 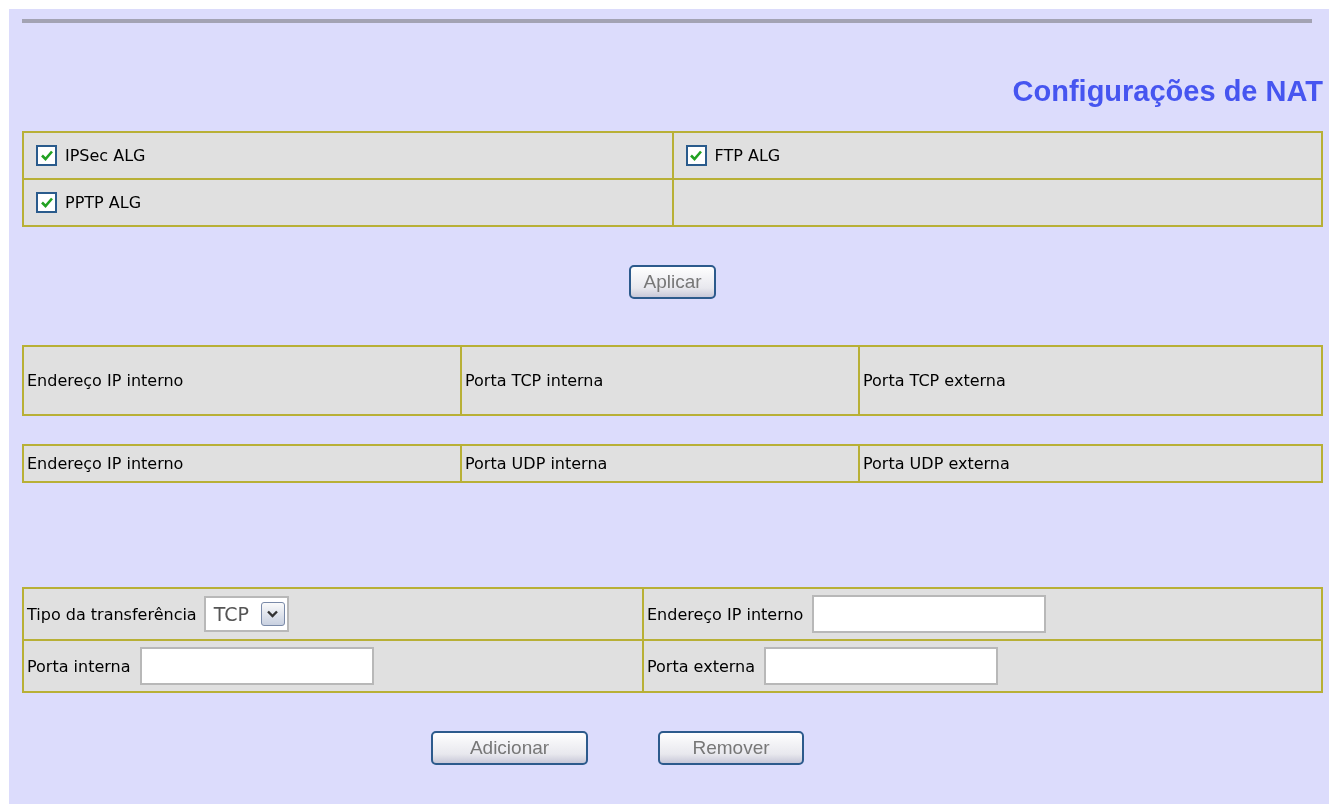 I want to click on checkbox-label: IPSec ALG, so click(x=105, y=155).